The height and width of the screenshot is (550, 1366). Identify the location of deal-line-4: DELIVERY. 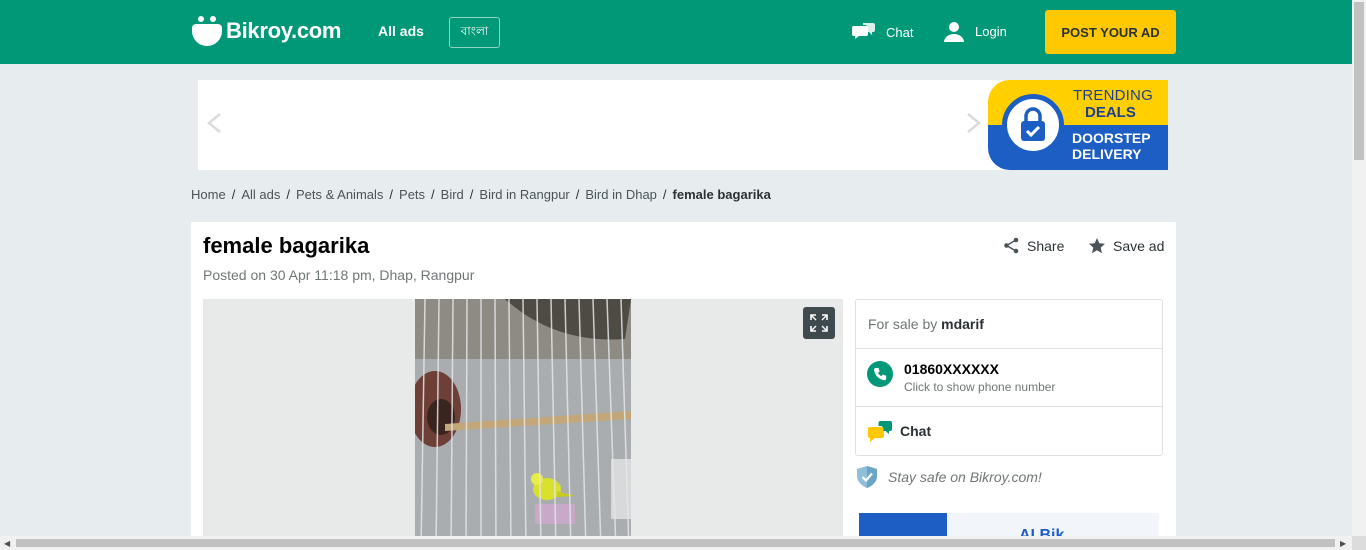
(1107, 154).